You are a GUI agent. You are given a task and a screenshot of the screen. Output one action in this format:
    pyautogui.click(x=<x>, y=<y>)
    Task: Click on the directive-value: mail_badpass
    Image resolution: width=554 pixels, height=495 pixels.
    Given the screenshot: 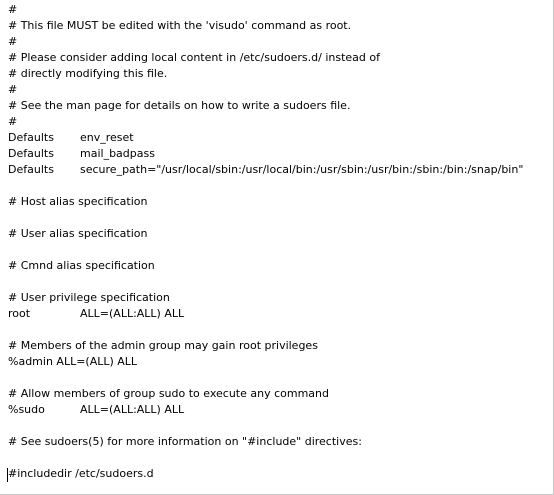 What is the action you would take?
    pyautogui.click(x=117, y=153)
    